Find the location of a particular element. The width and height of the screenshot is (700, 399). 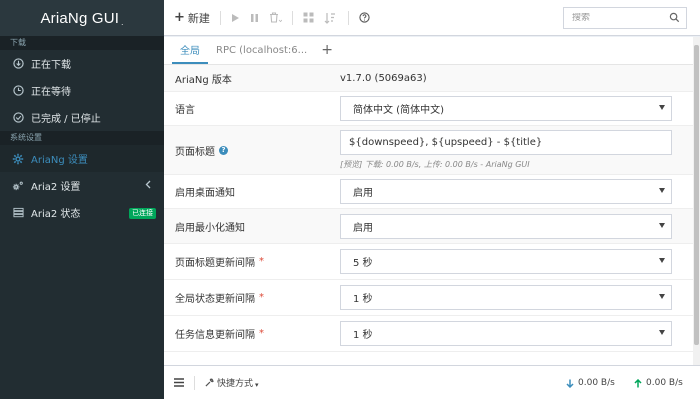

clock-icon is located at coordinates (18, 91).